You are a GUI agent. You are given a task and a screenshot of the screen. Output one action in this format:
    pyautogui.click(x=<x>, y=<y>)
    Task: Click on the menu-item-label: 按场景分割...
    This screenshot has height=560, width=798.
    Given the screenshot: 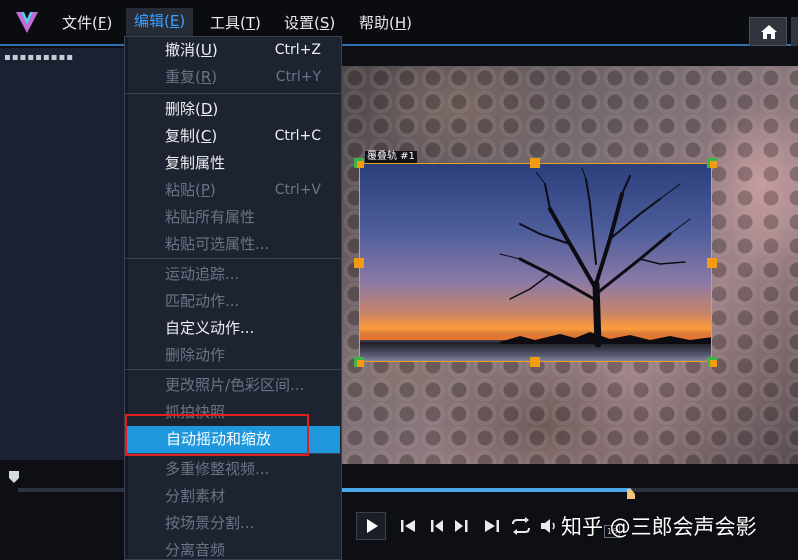 What is the action you would take?
    pyautogui.click(x=210, y=523)
    